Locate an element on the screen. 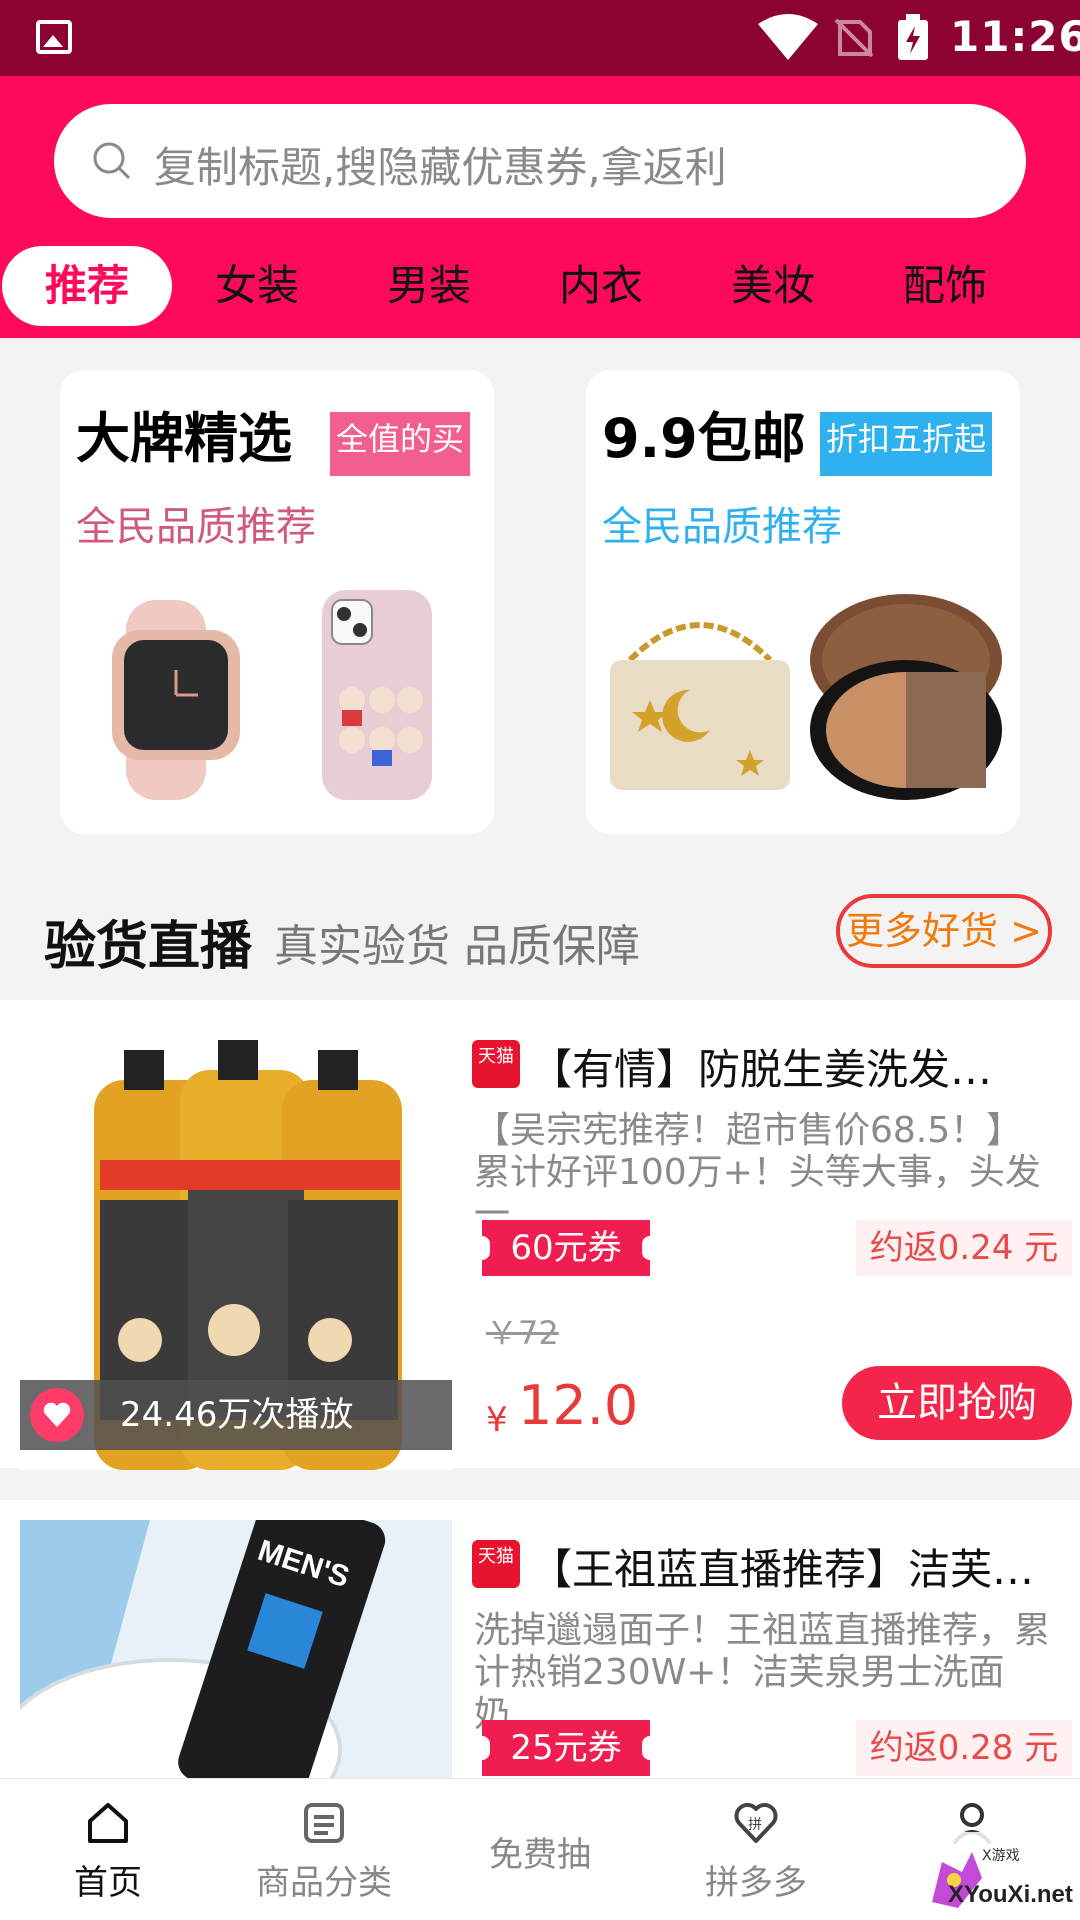 The width and height of the screenshot is (1080, 1920). buy-now-button: 立即抢购 is located at coordinates (957, 1403).